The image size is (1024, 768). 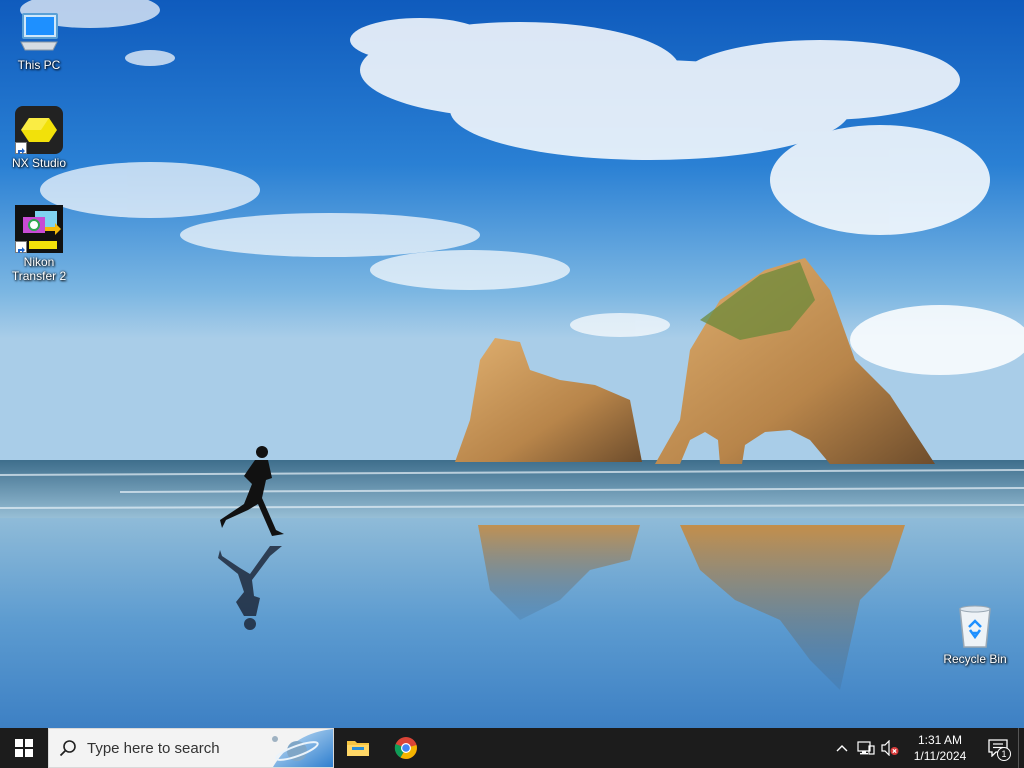 I want to click on windows-logo-icon, so click(x=24, y=748).